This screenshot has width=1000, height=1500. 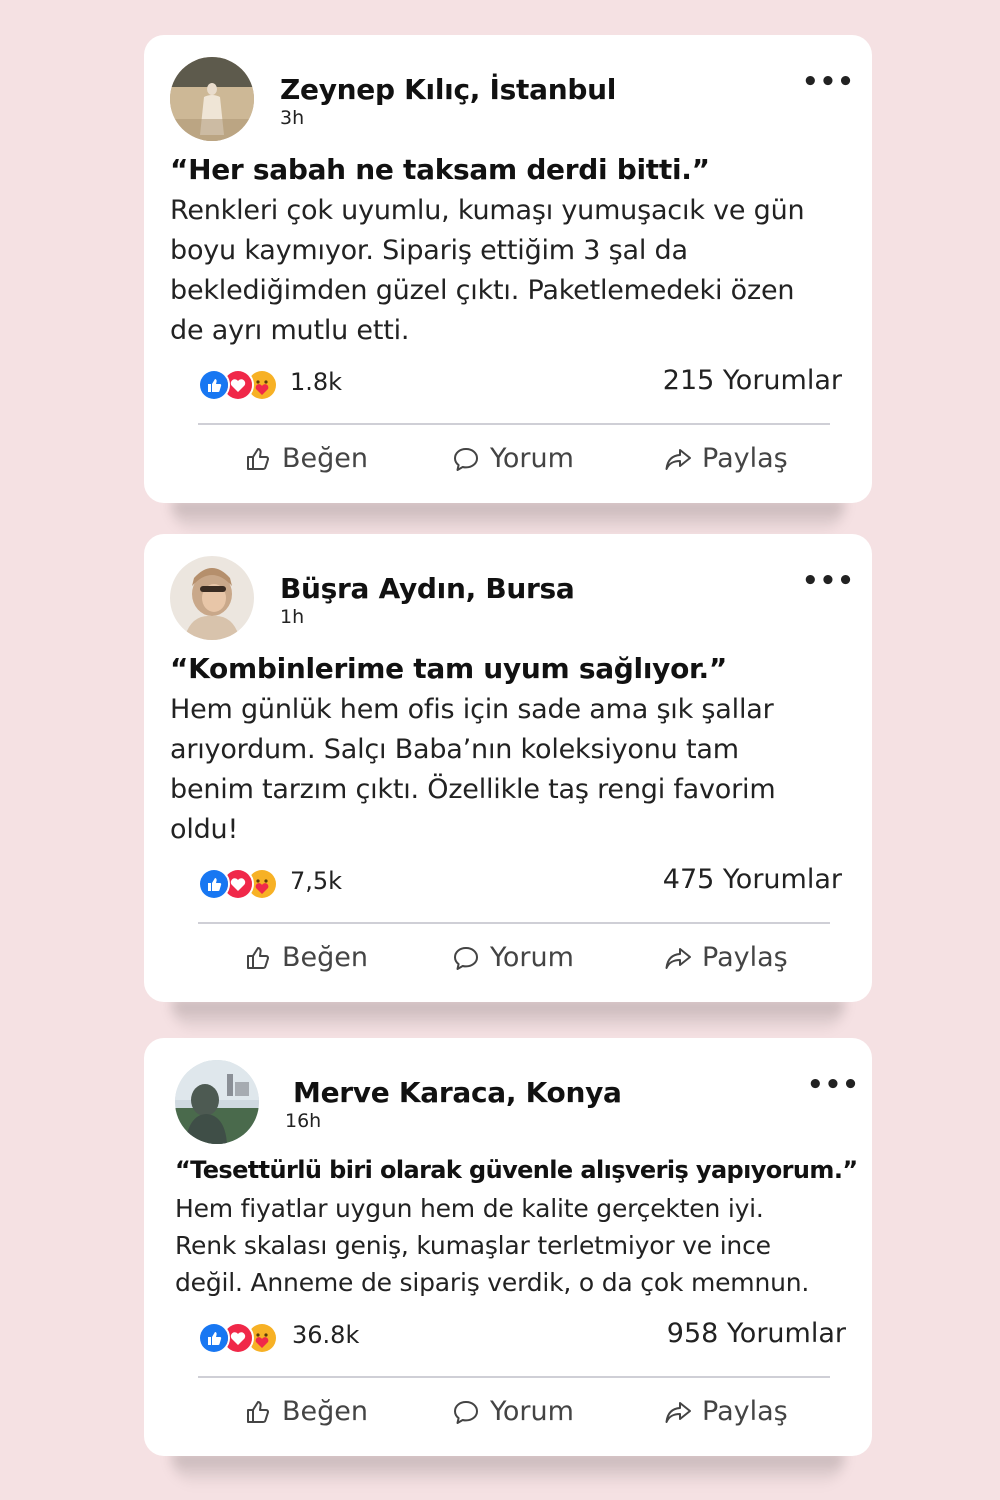 I want to click on review-headline: “Her sabah ne taksam derdi bitti.”, so click(x=440, y=169).